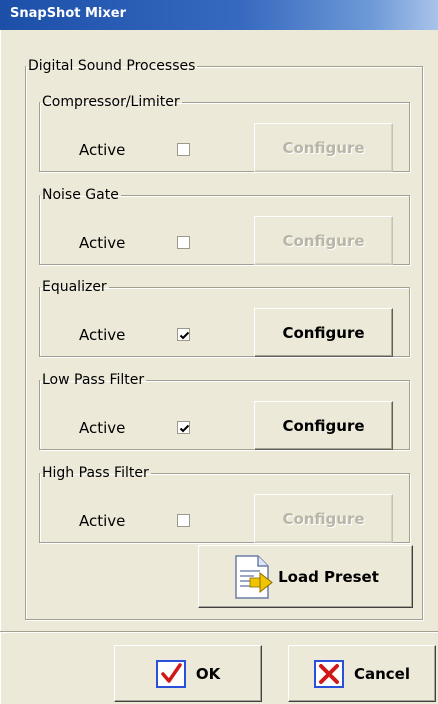  What do you see at coordinates (254, 576) in the screenshot?
I see `load-preset-icon` at bounding box center [254, 576].